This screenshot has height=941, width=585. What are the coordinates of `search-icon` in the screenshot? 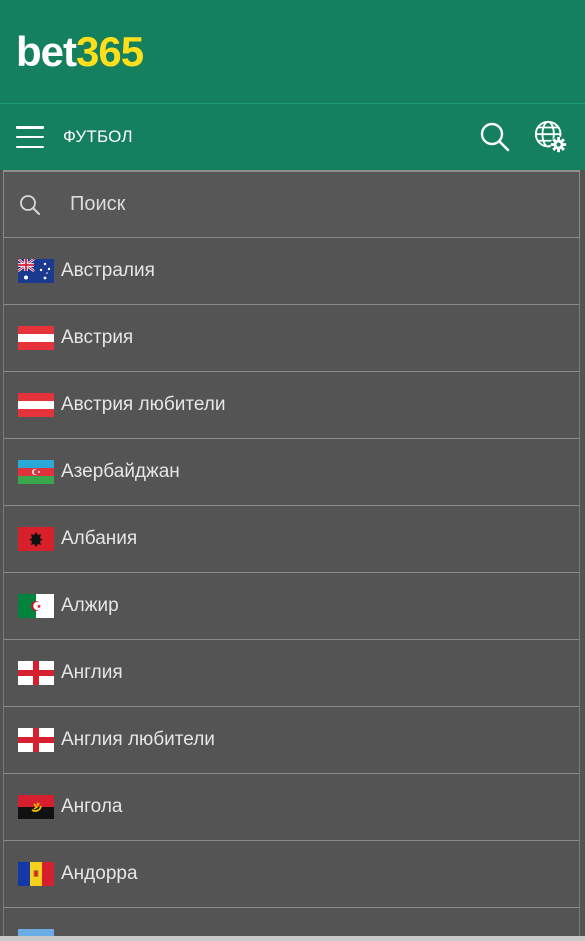 It's located at (495, 137).